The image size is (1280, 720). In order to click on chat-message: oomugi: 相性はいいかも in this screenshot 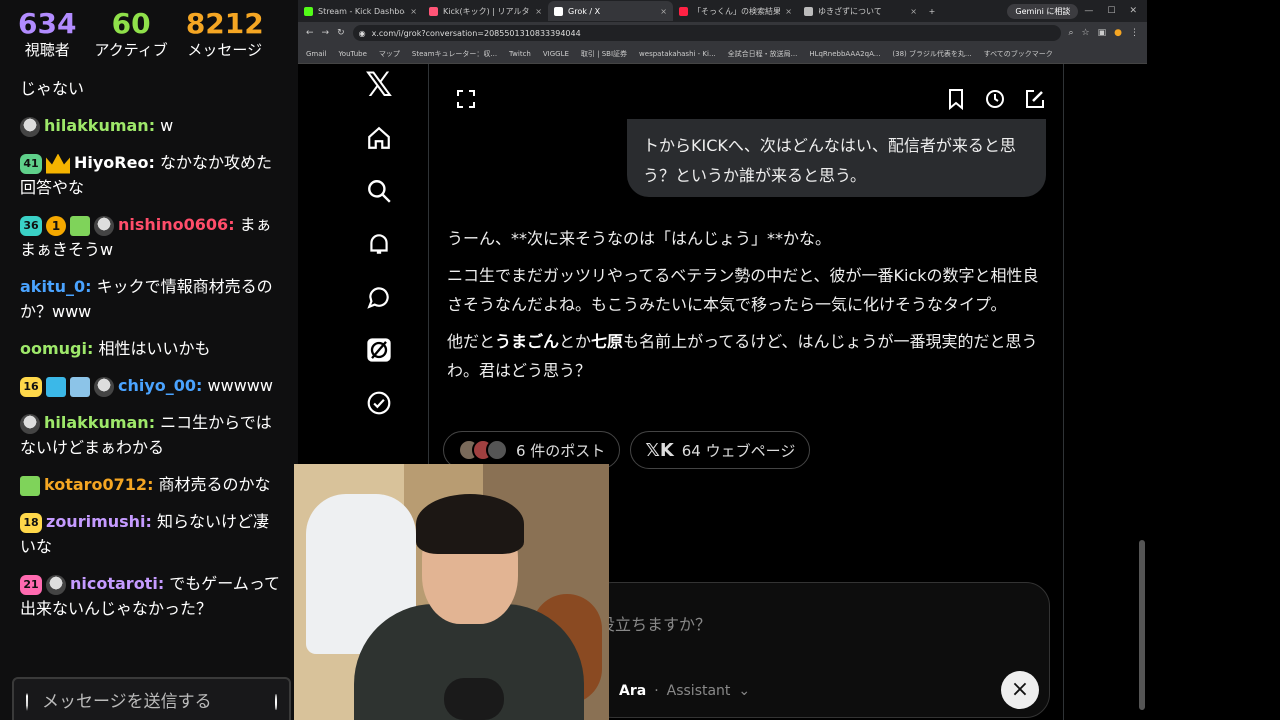, I will do `click(152, 348)`.